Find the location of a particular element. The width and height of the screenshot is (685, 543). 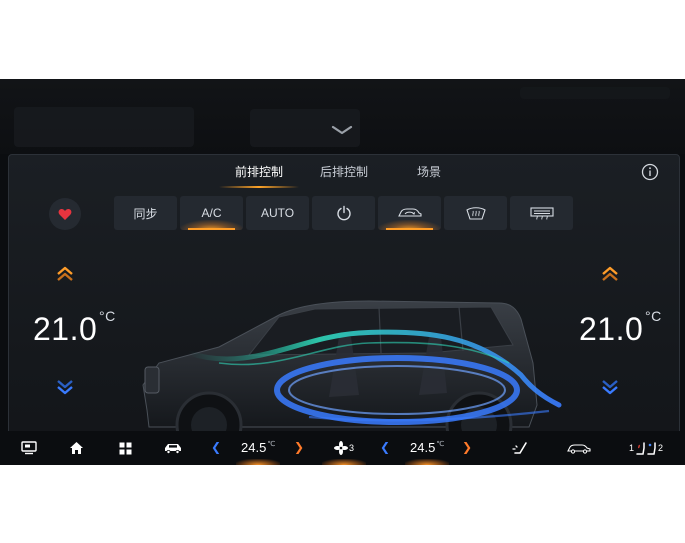

seat-recline-button is located at coordinates (520, 448).